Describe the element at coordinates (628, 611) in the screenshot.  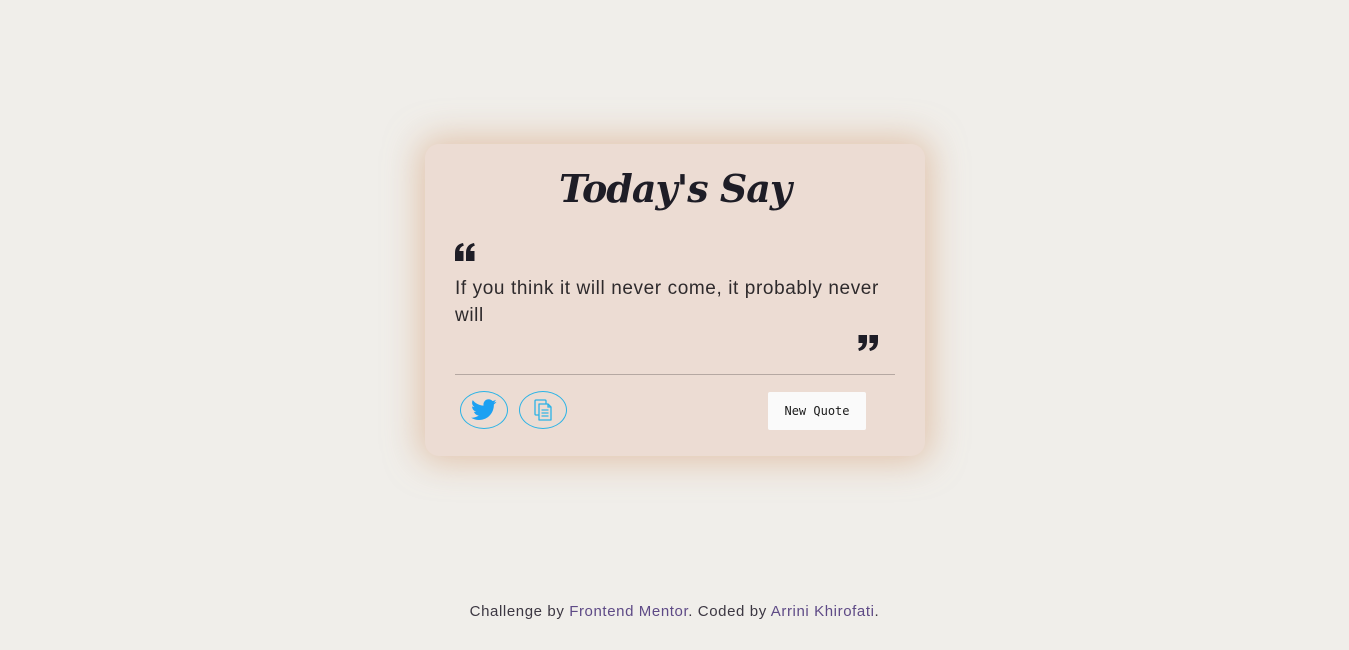
I see `frontend-mentor-link: Frontend Mentor` at that location.